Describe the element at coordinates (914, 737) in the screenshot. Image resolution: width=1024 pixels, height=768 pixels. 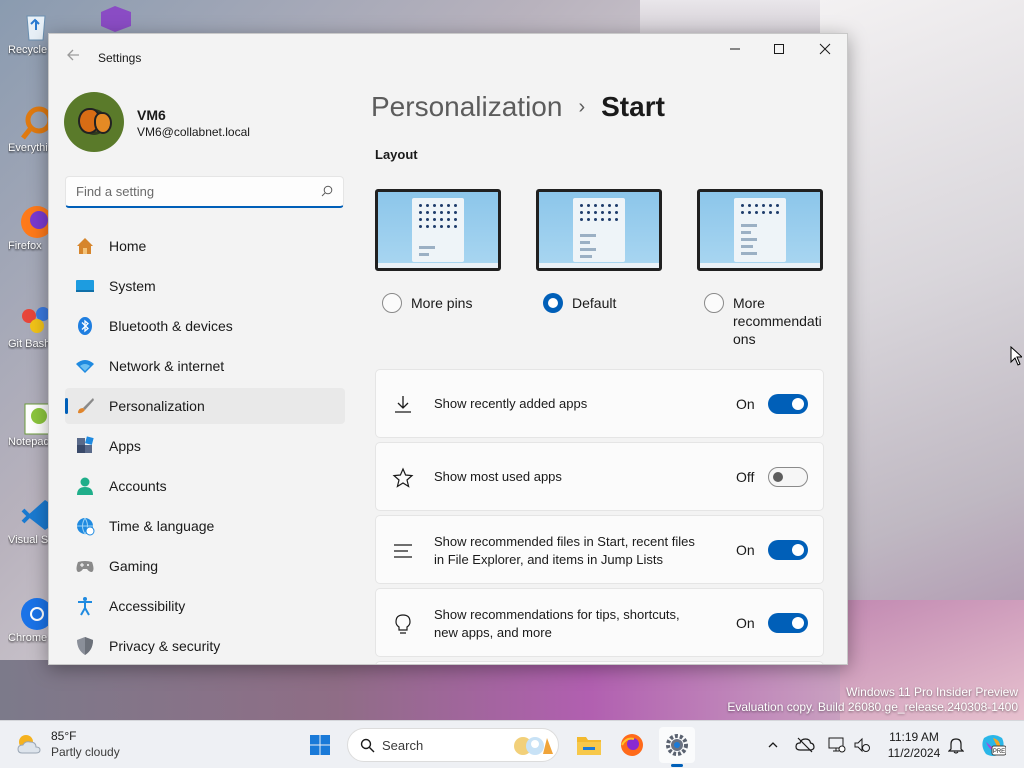
I see `clock-time: 11:19 AM` at that location.